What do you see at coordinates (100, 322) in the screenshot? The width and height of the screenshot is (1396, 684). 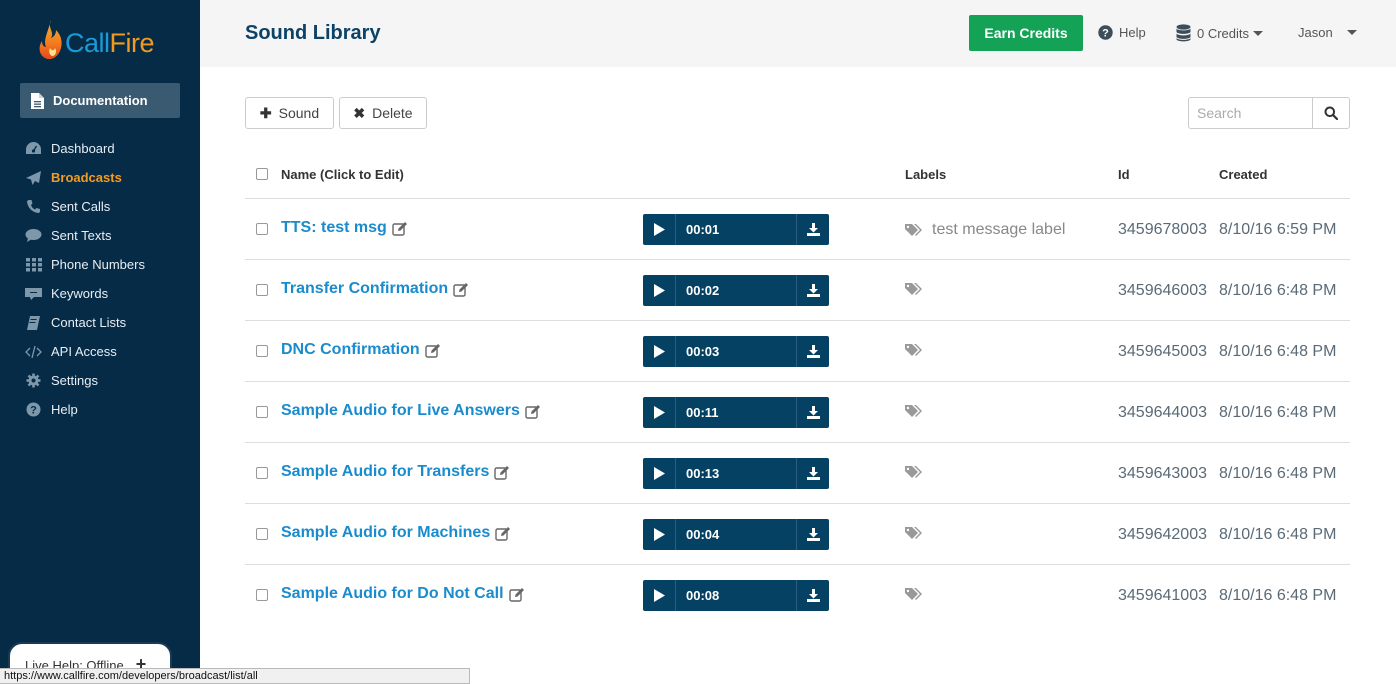 I see `sidebar-item-contact-lists: Contact Lists` at bounding box center [100, 322].